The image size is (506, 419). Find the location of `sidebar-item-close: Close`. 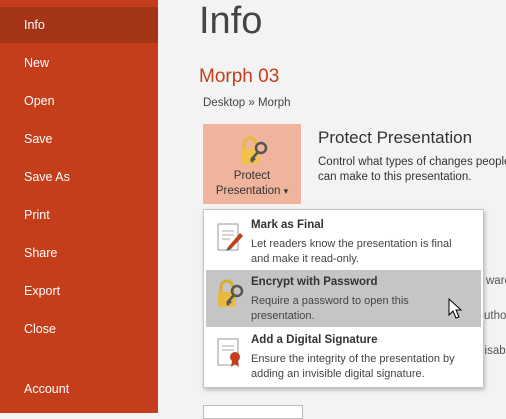

sidebar-item-close: Close is located at coordinates (79, 329).